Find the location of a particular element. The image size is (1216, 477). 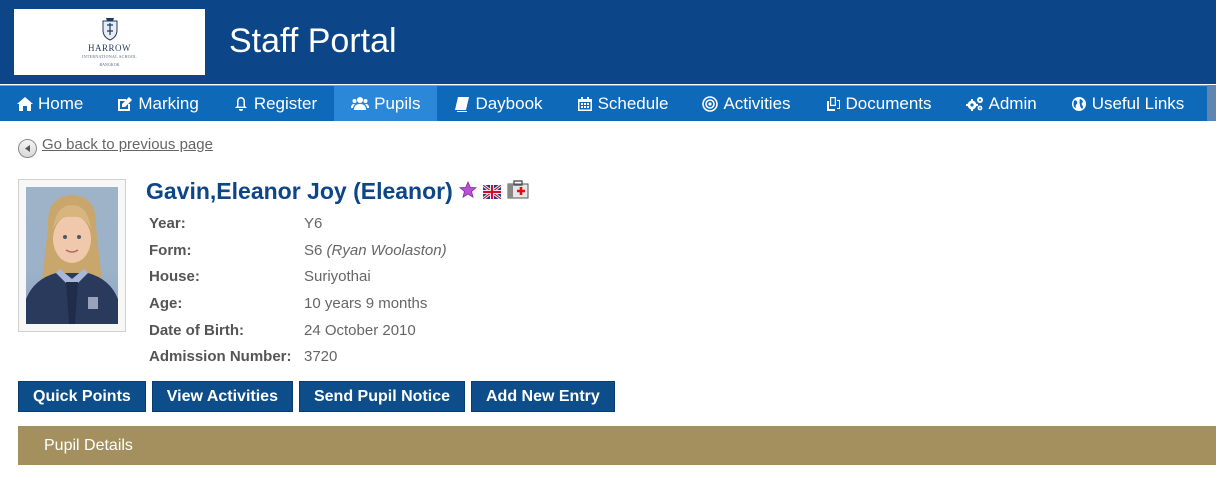

quick-points-button: Quick Points is located at coordinates (82, 396).